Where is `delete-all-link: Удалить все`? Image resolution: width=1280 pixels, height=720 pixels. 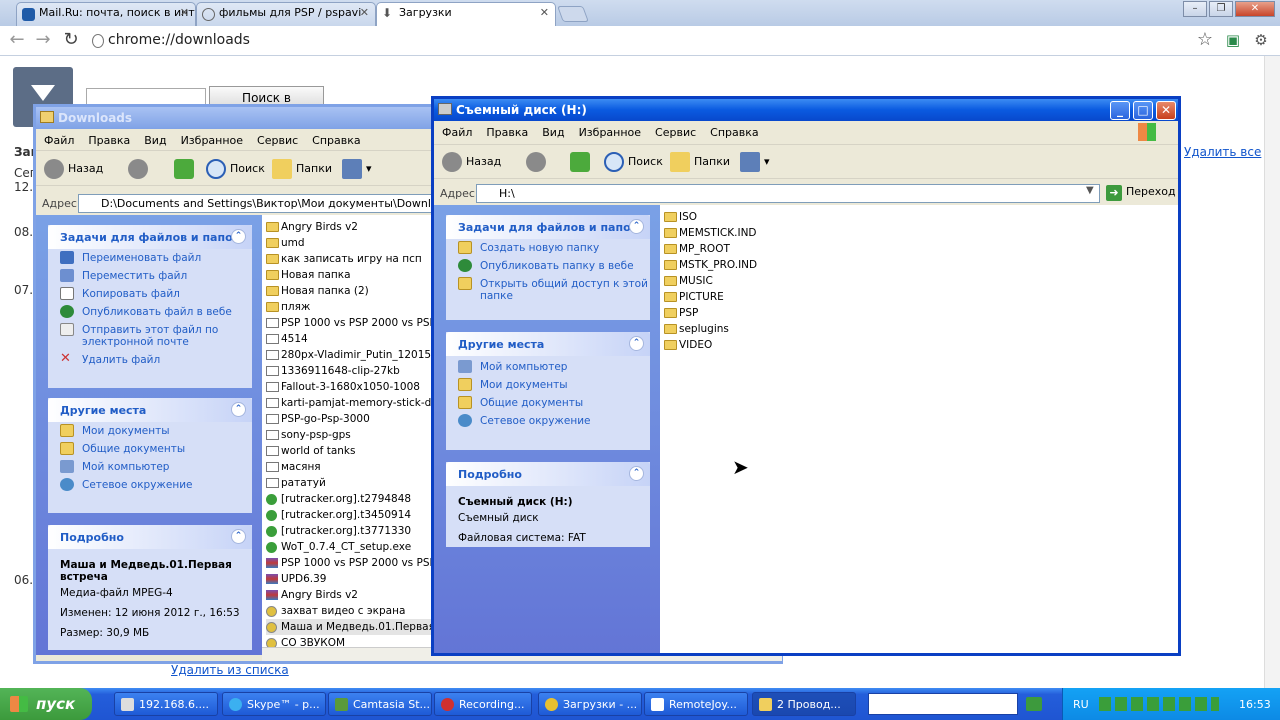 delete-all-link: Удалить все is located at coordinates (1222, 152).